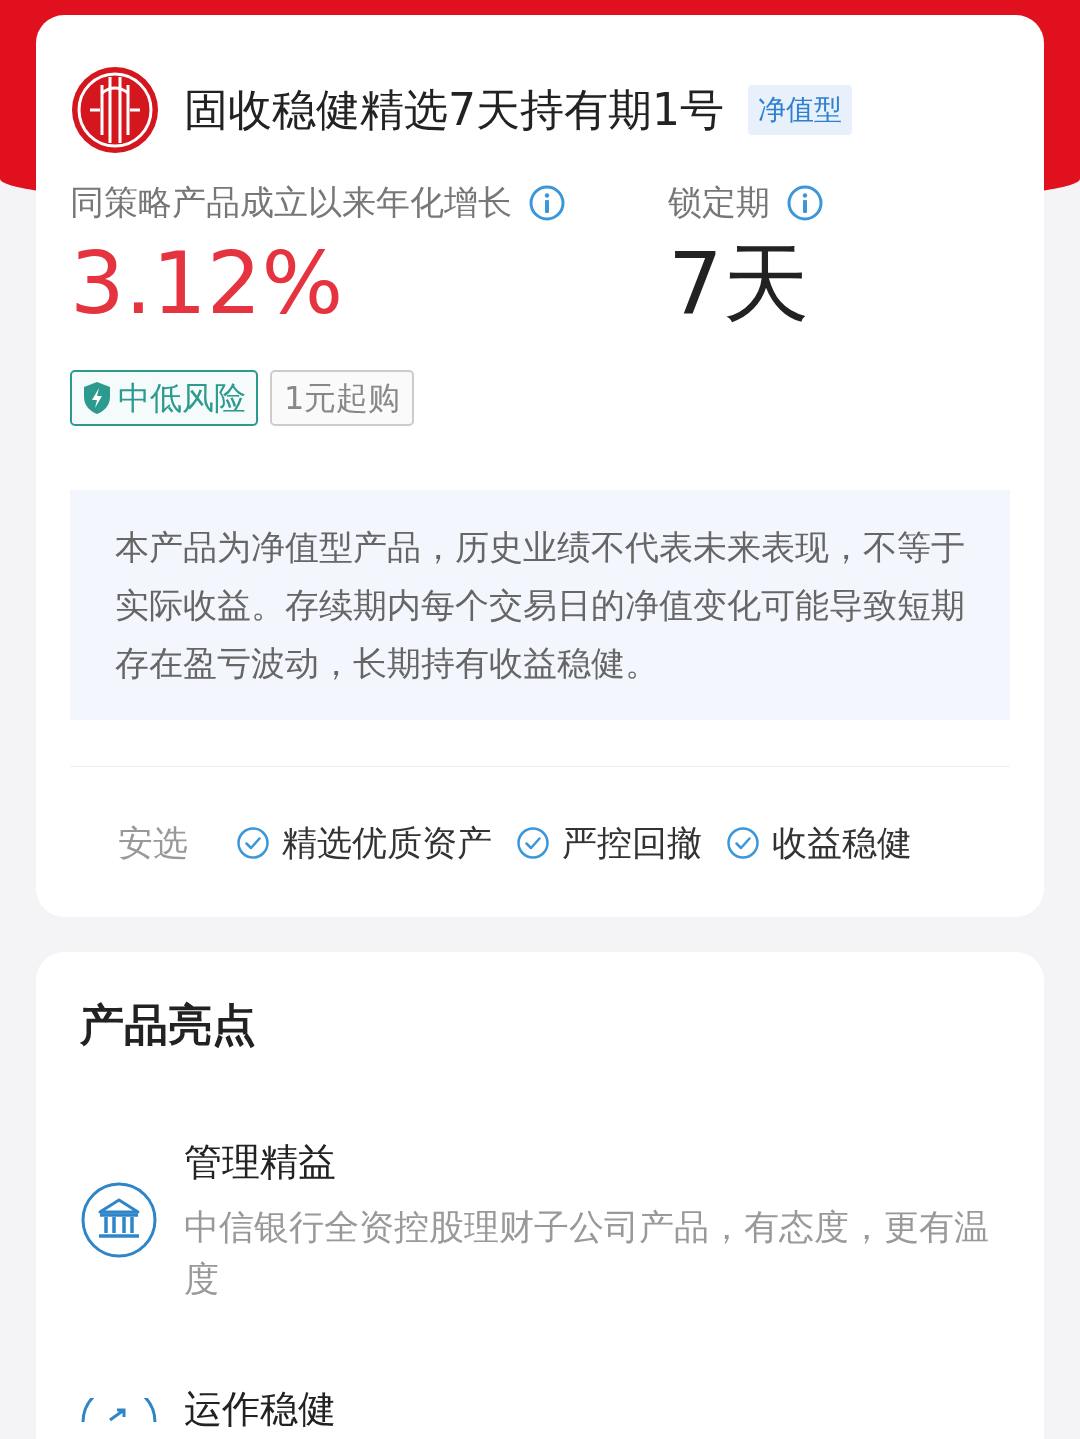  Describe the element at coordinates (719, 202) in the screenshot. I see `metric-label: 锁定期` at that location.